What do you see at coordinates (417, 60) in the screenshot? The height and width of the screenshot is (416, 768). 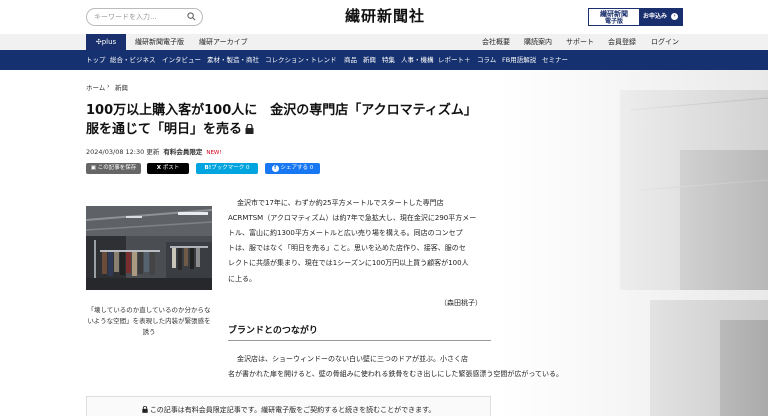 I see `menu-item-personnel: 人事・機構` at bounding box center [417, 60].